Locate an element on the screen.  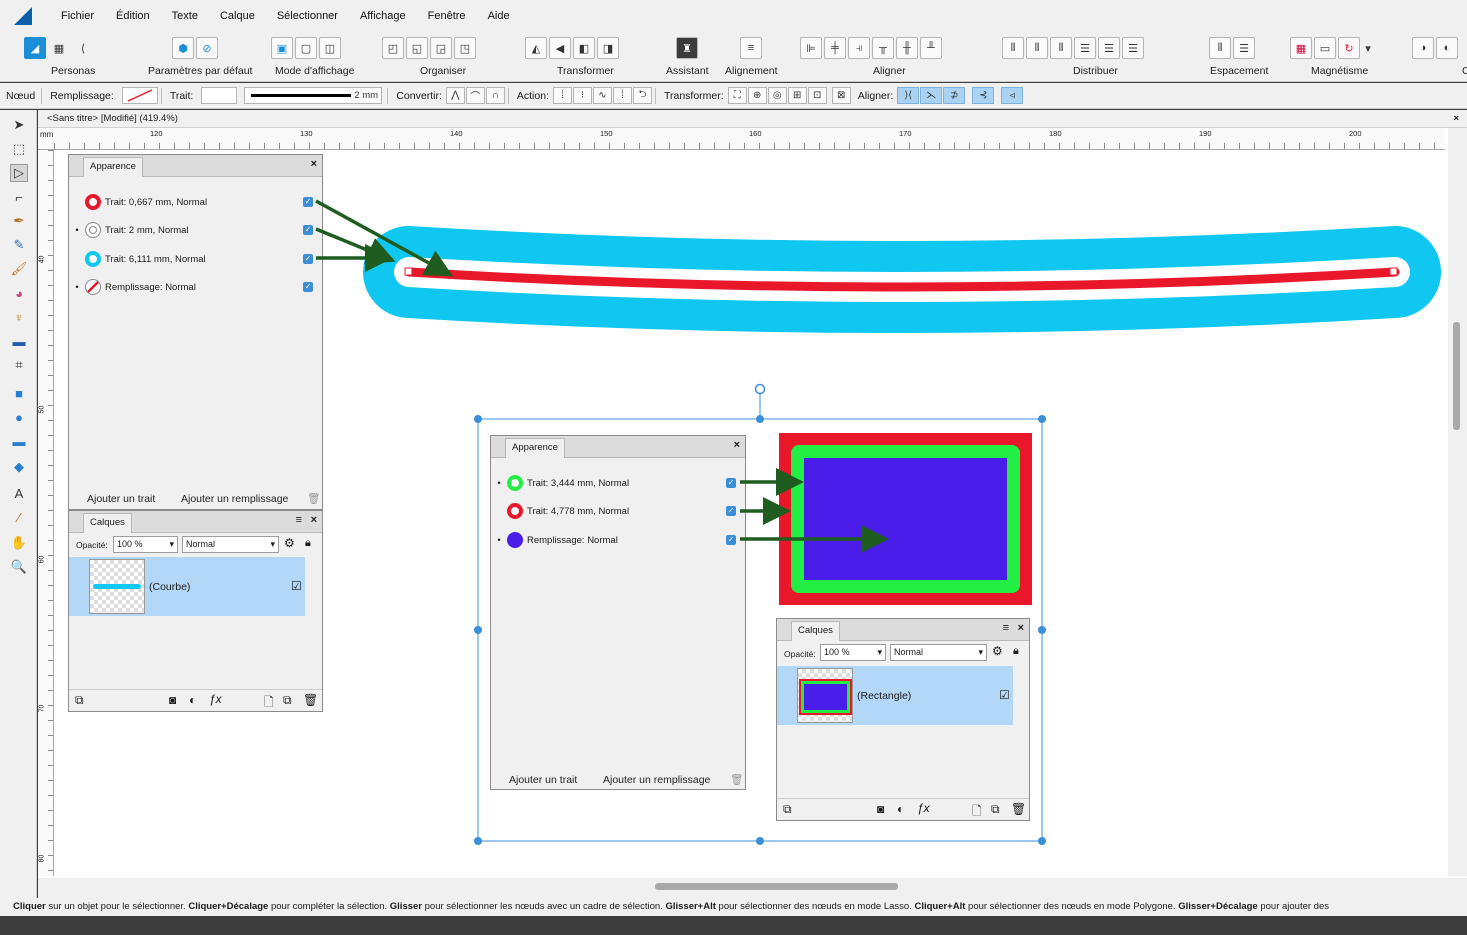
blend-mode-value: Normal is located at coordinates (909, 652).